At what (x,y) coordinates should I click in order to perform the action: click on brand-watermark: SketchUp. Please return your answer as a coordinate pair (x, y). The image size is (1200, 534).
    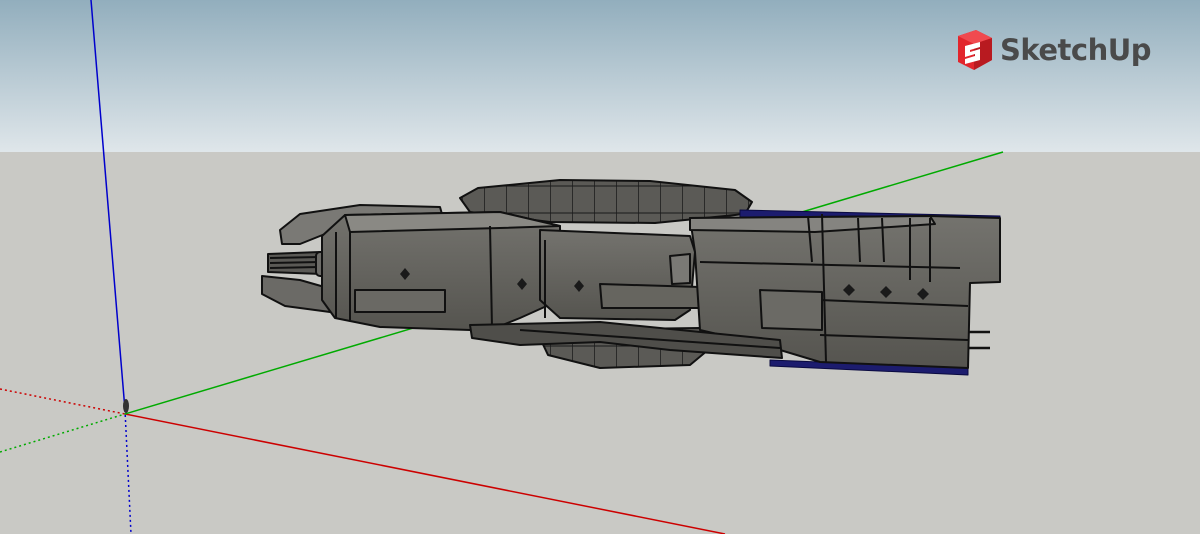
    Looking at the image, I should click on (1053, 50).